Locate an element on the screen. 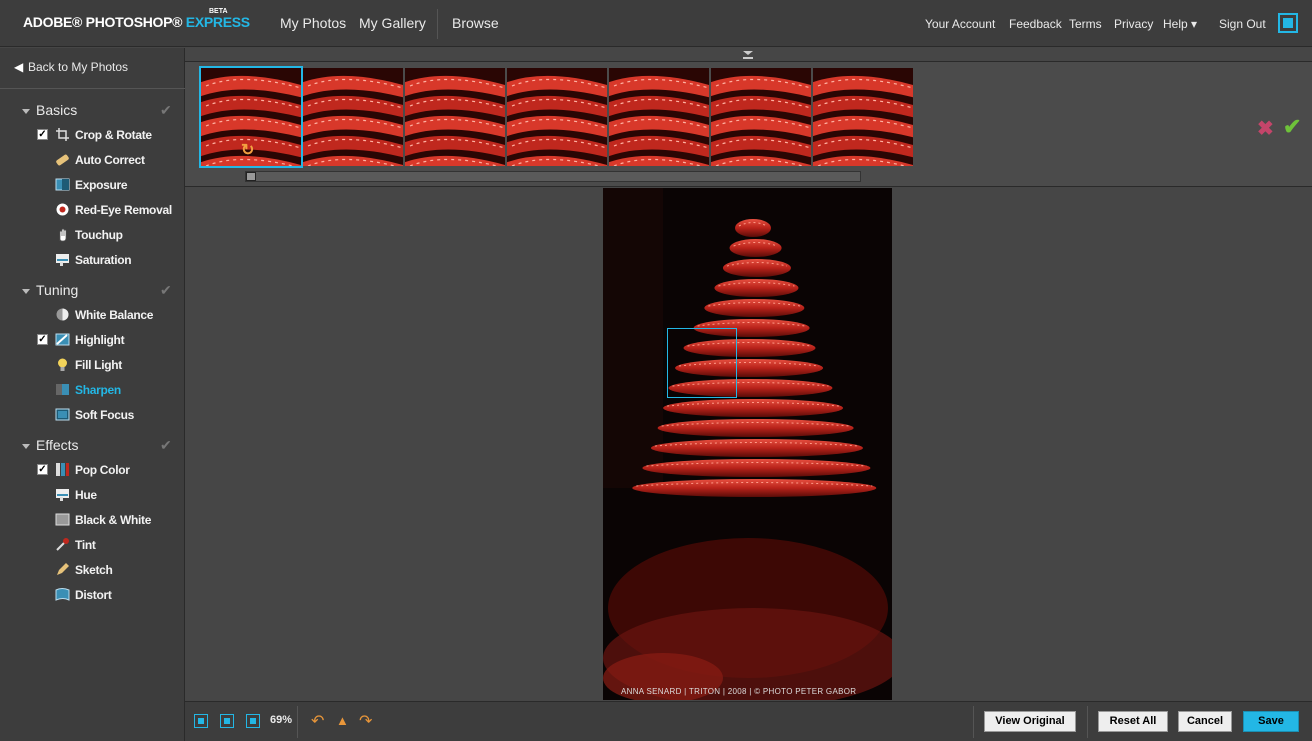 The height and width of the screenshot is (741, 1312). tool-sharpen: Sharpen is located at coordinates (92, 391).